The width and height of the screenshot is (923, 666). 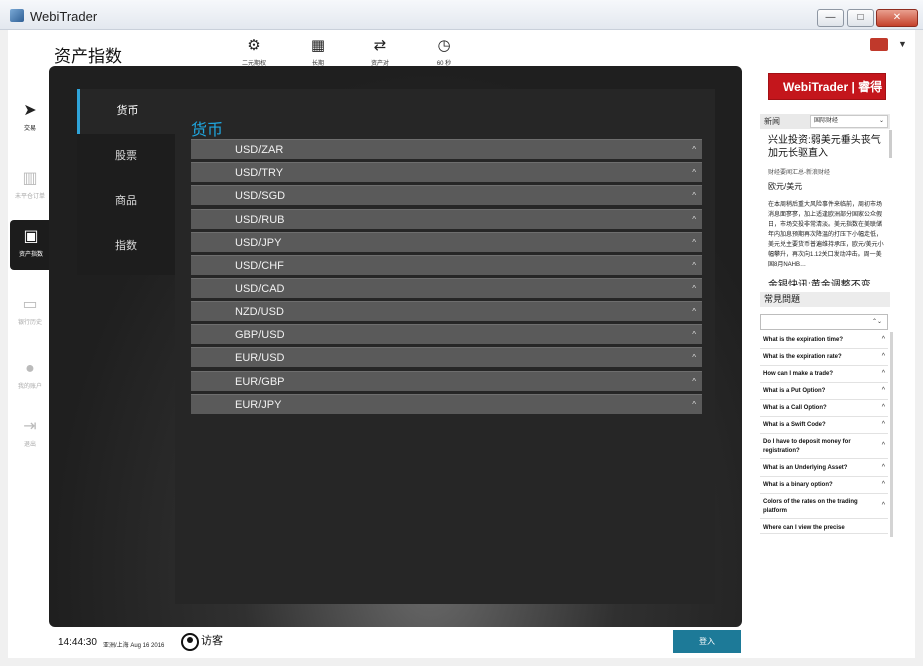 What do you see at coordinates (126, 111) in the screenshot?
I see `tab-currencies: 货币` at bounding box center [126, 111].